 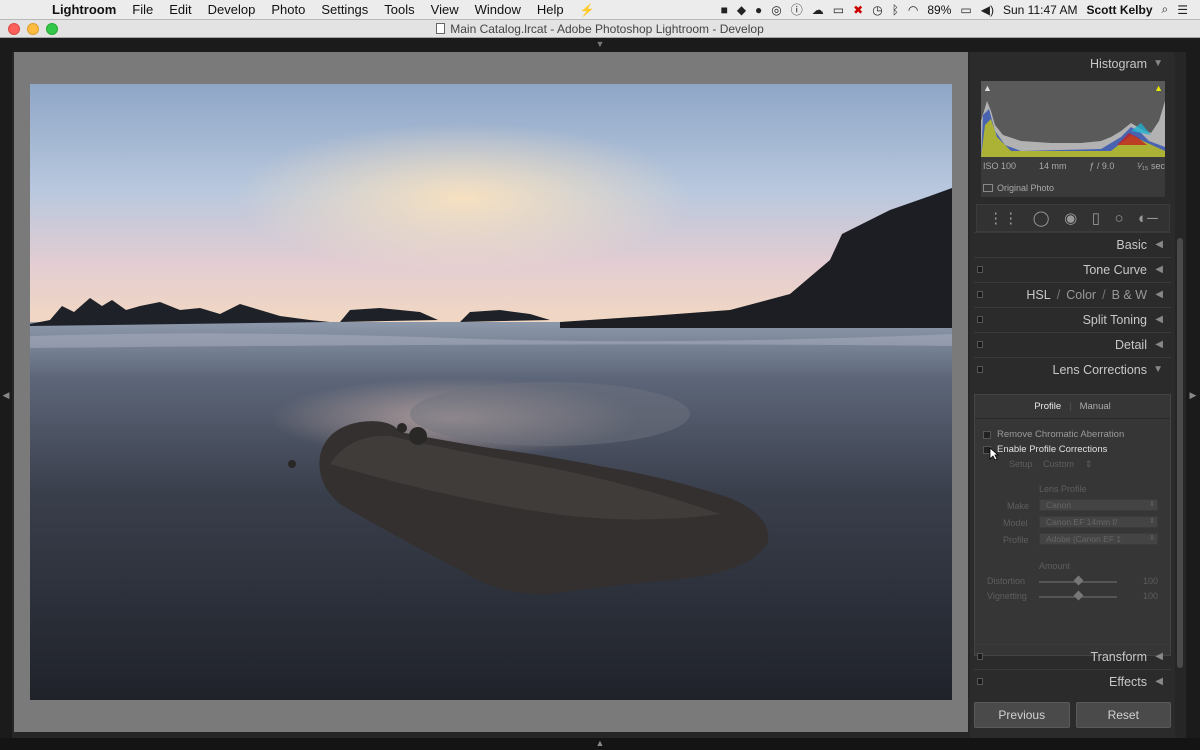 What do you see at coordinates (1182, 10) in the screenshot?
I see `notification-center-icon: ☰` at bounding box center [1182, 10].